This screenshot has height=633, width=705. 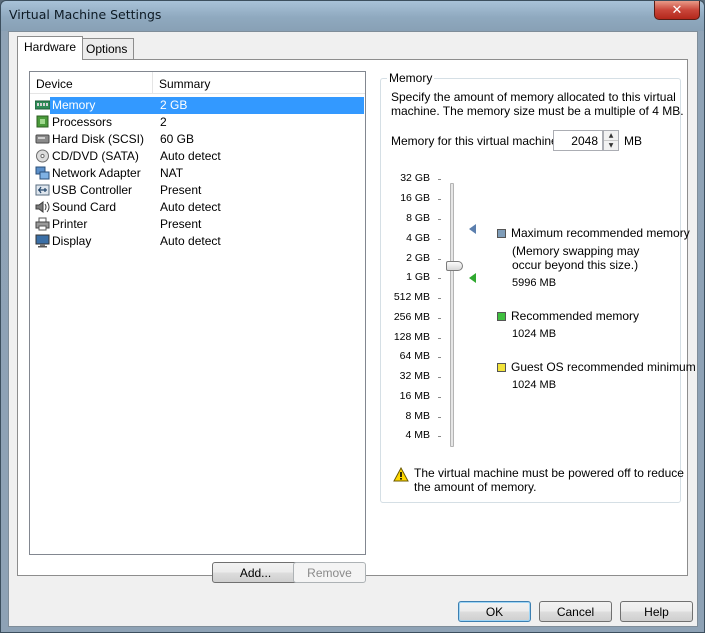 I want to click on device-summary: NAT, so click(x=172, y=173).